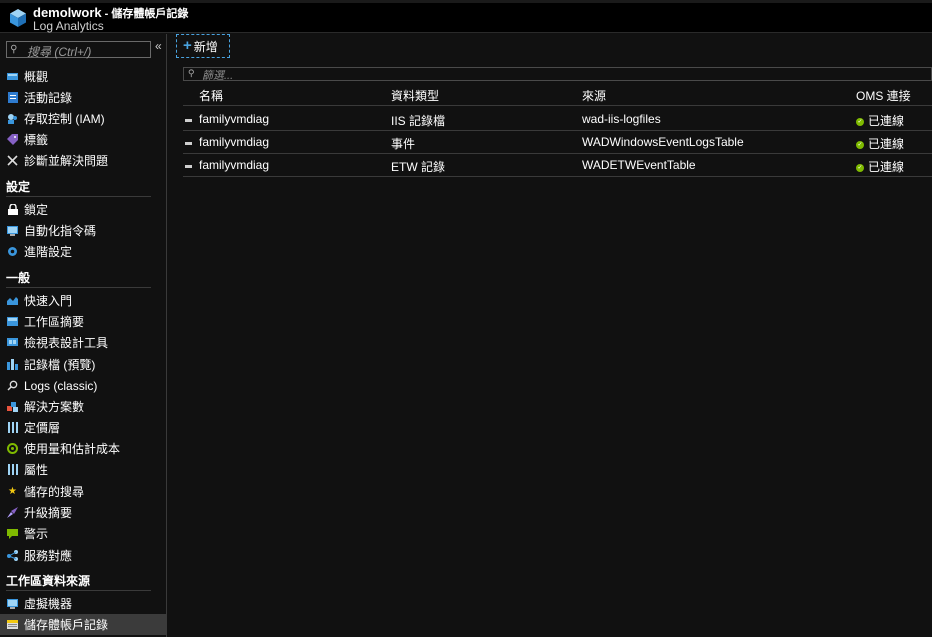 The image size is (932, 637). I want to click on sidebar-item-automation: 自動化指令碼, so click(83, 230).